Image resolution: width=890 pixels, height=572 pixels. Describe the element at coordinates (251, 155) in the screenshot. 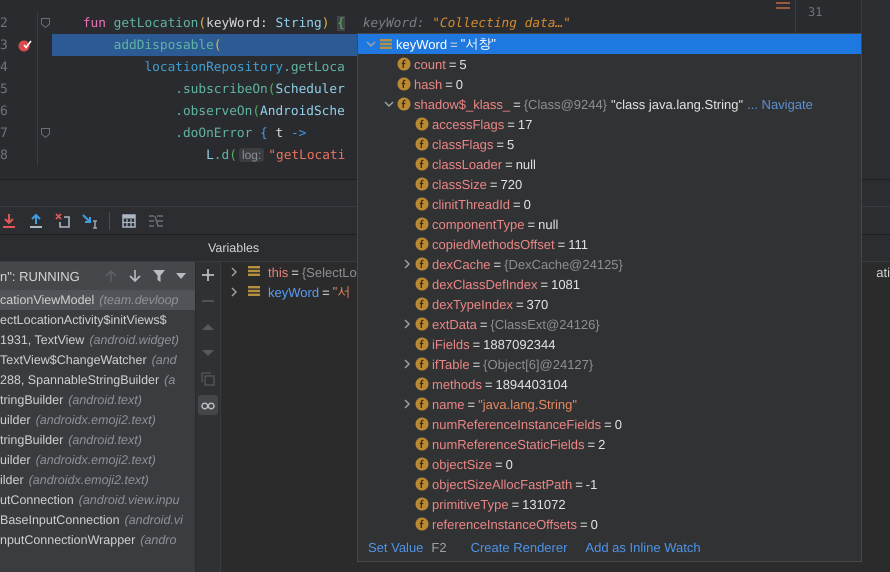

I see `parameter-hint: log:` at that location.